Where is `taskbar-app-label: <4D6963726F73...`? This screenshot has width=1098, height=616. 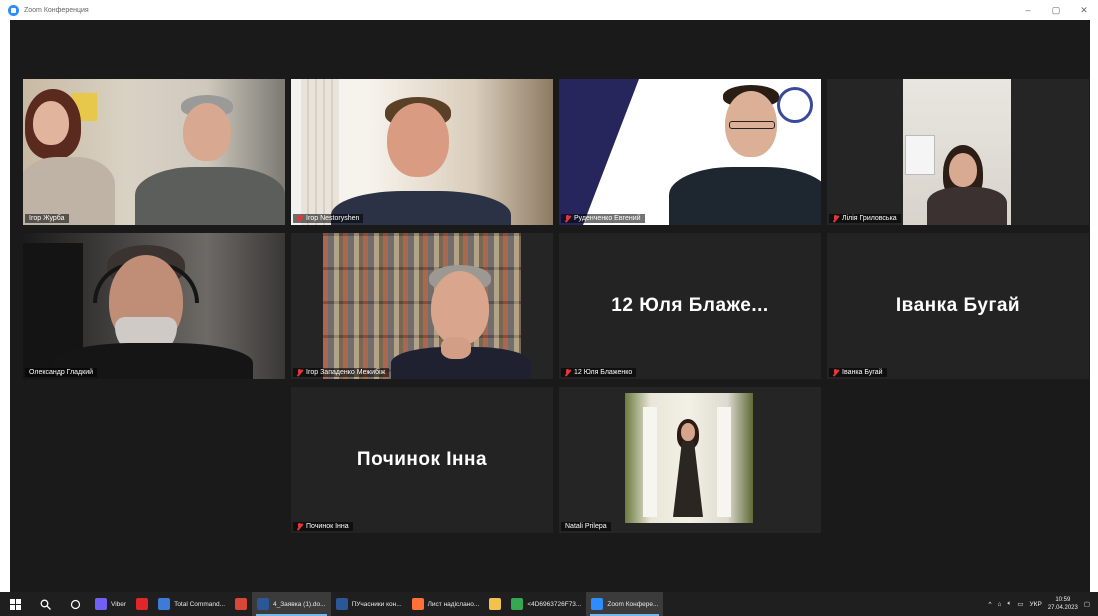 taskbar-app-label: <4D6963726F73... is located at coordinates (554, 604).